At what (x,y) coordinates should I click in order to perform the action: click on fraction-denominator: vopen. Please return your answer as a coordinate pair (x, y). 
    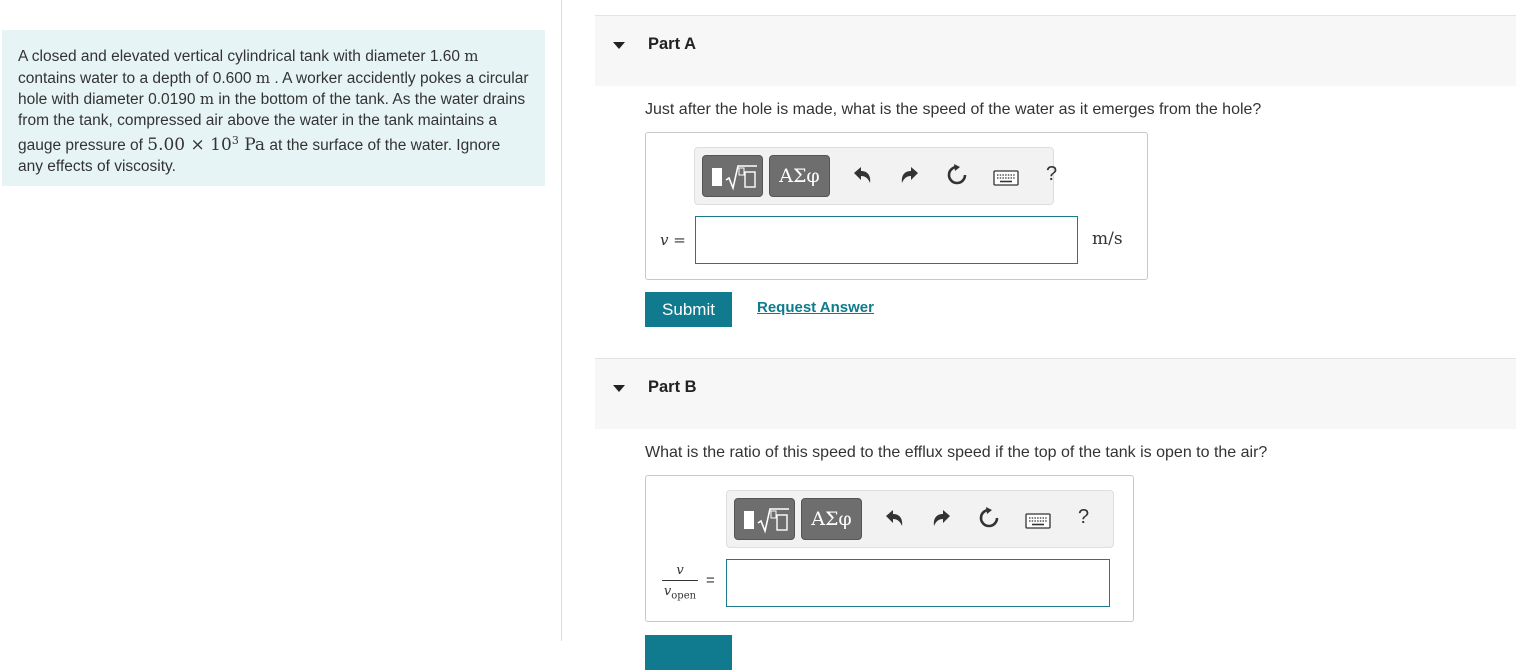
    Looking at the image, I should click on (680, 593).